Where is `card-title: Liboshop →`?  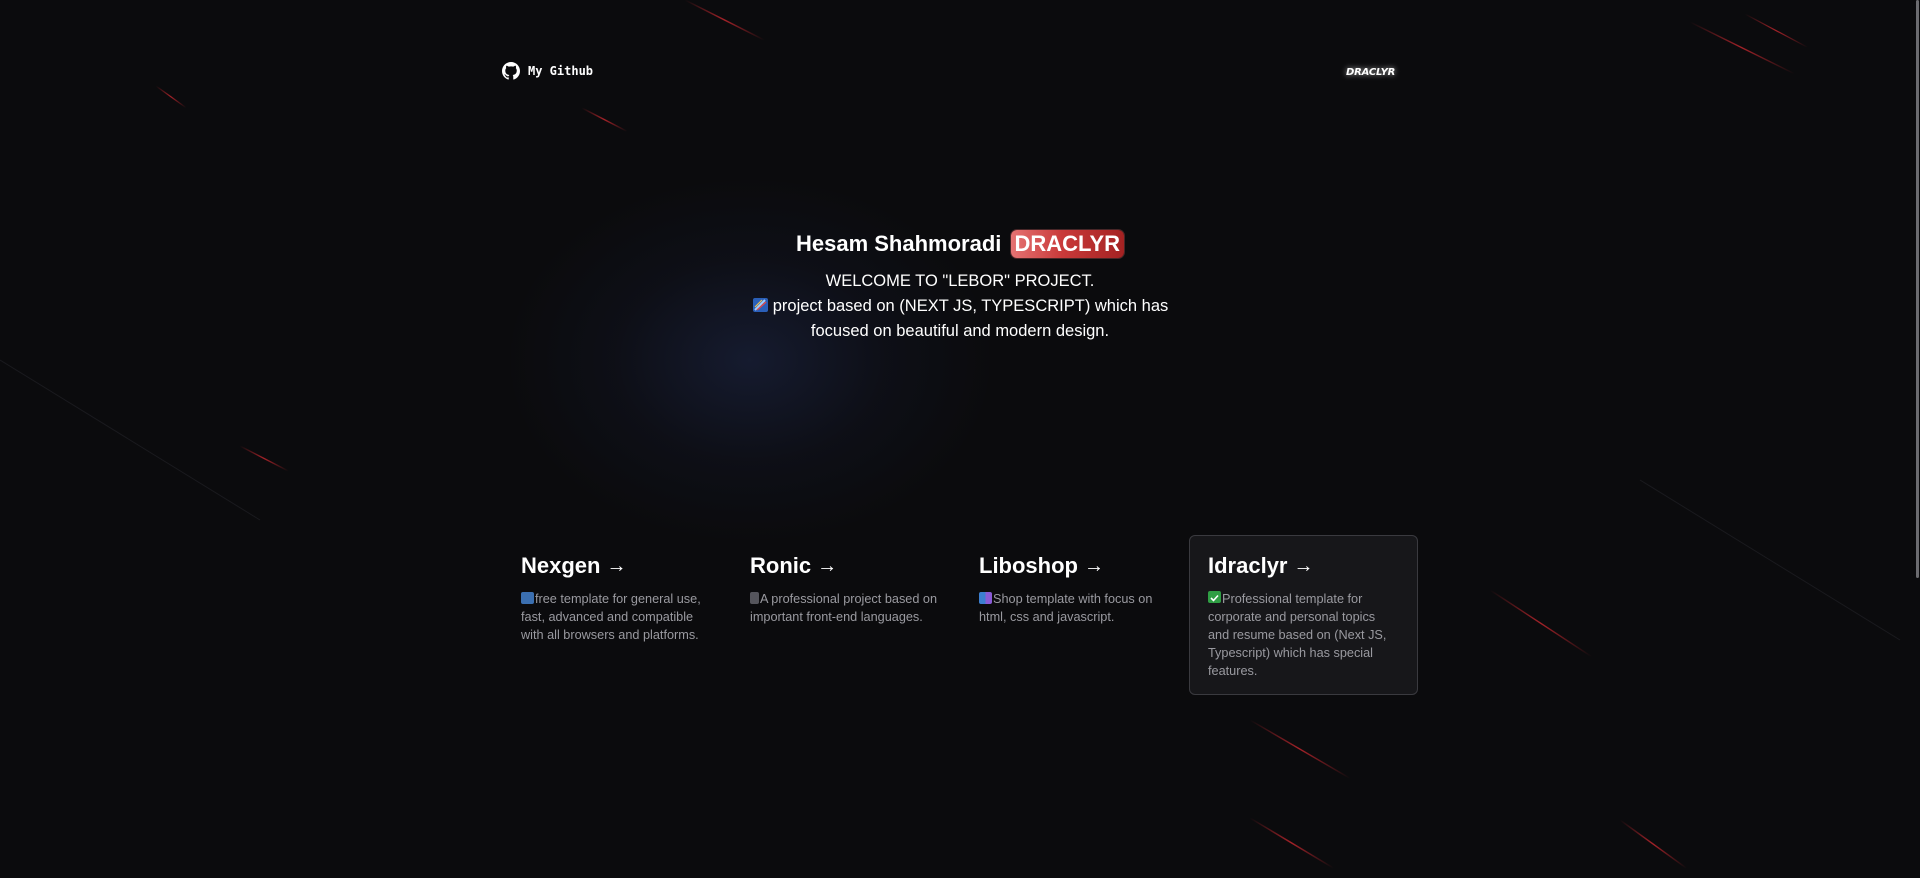 card-title: Liboshop → is located at coordinates (1074, 566).